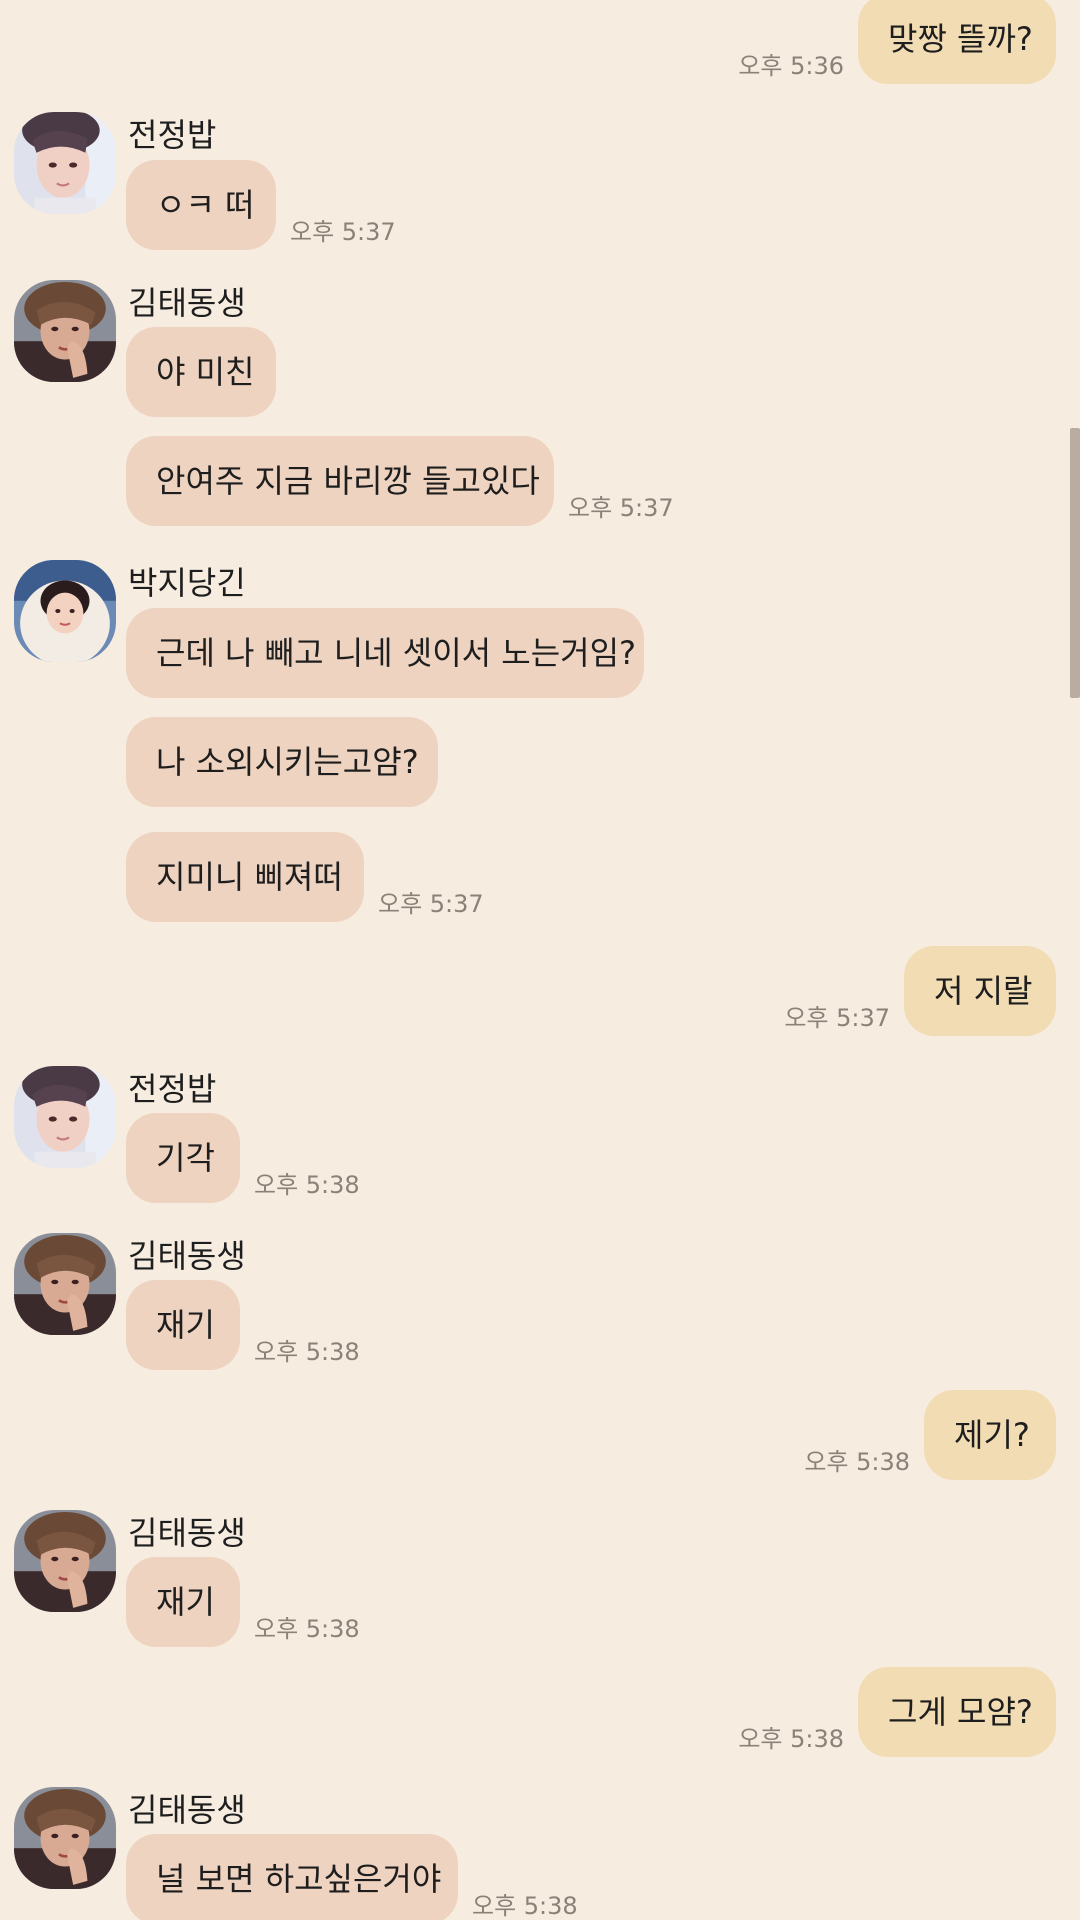  I want to click on scrollbar, so click(1075, 563).